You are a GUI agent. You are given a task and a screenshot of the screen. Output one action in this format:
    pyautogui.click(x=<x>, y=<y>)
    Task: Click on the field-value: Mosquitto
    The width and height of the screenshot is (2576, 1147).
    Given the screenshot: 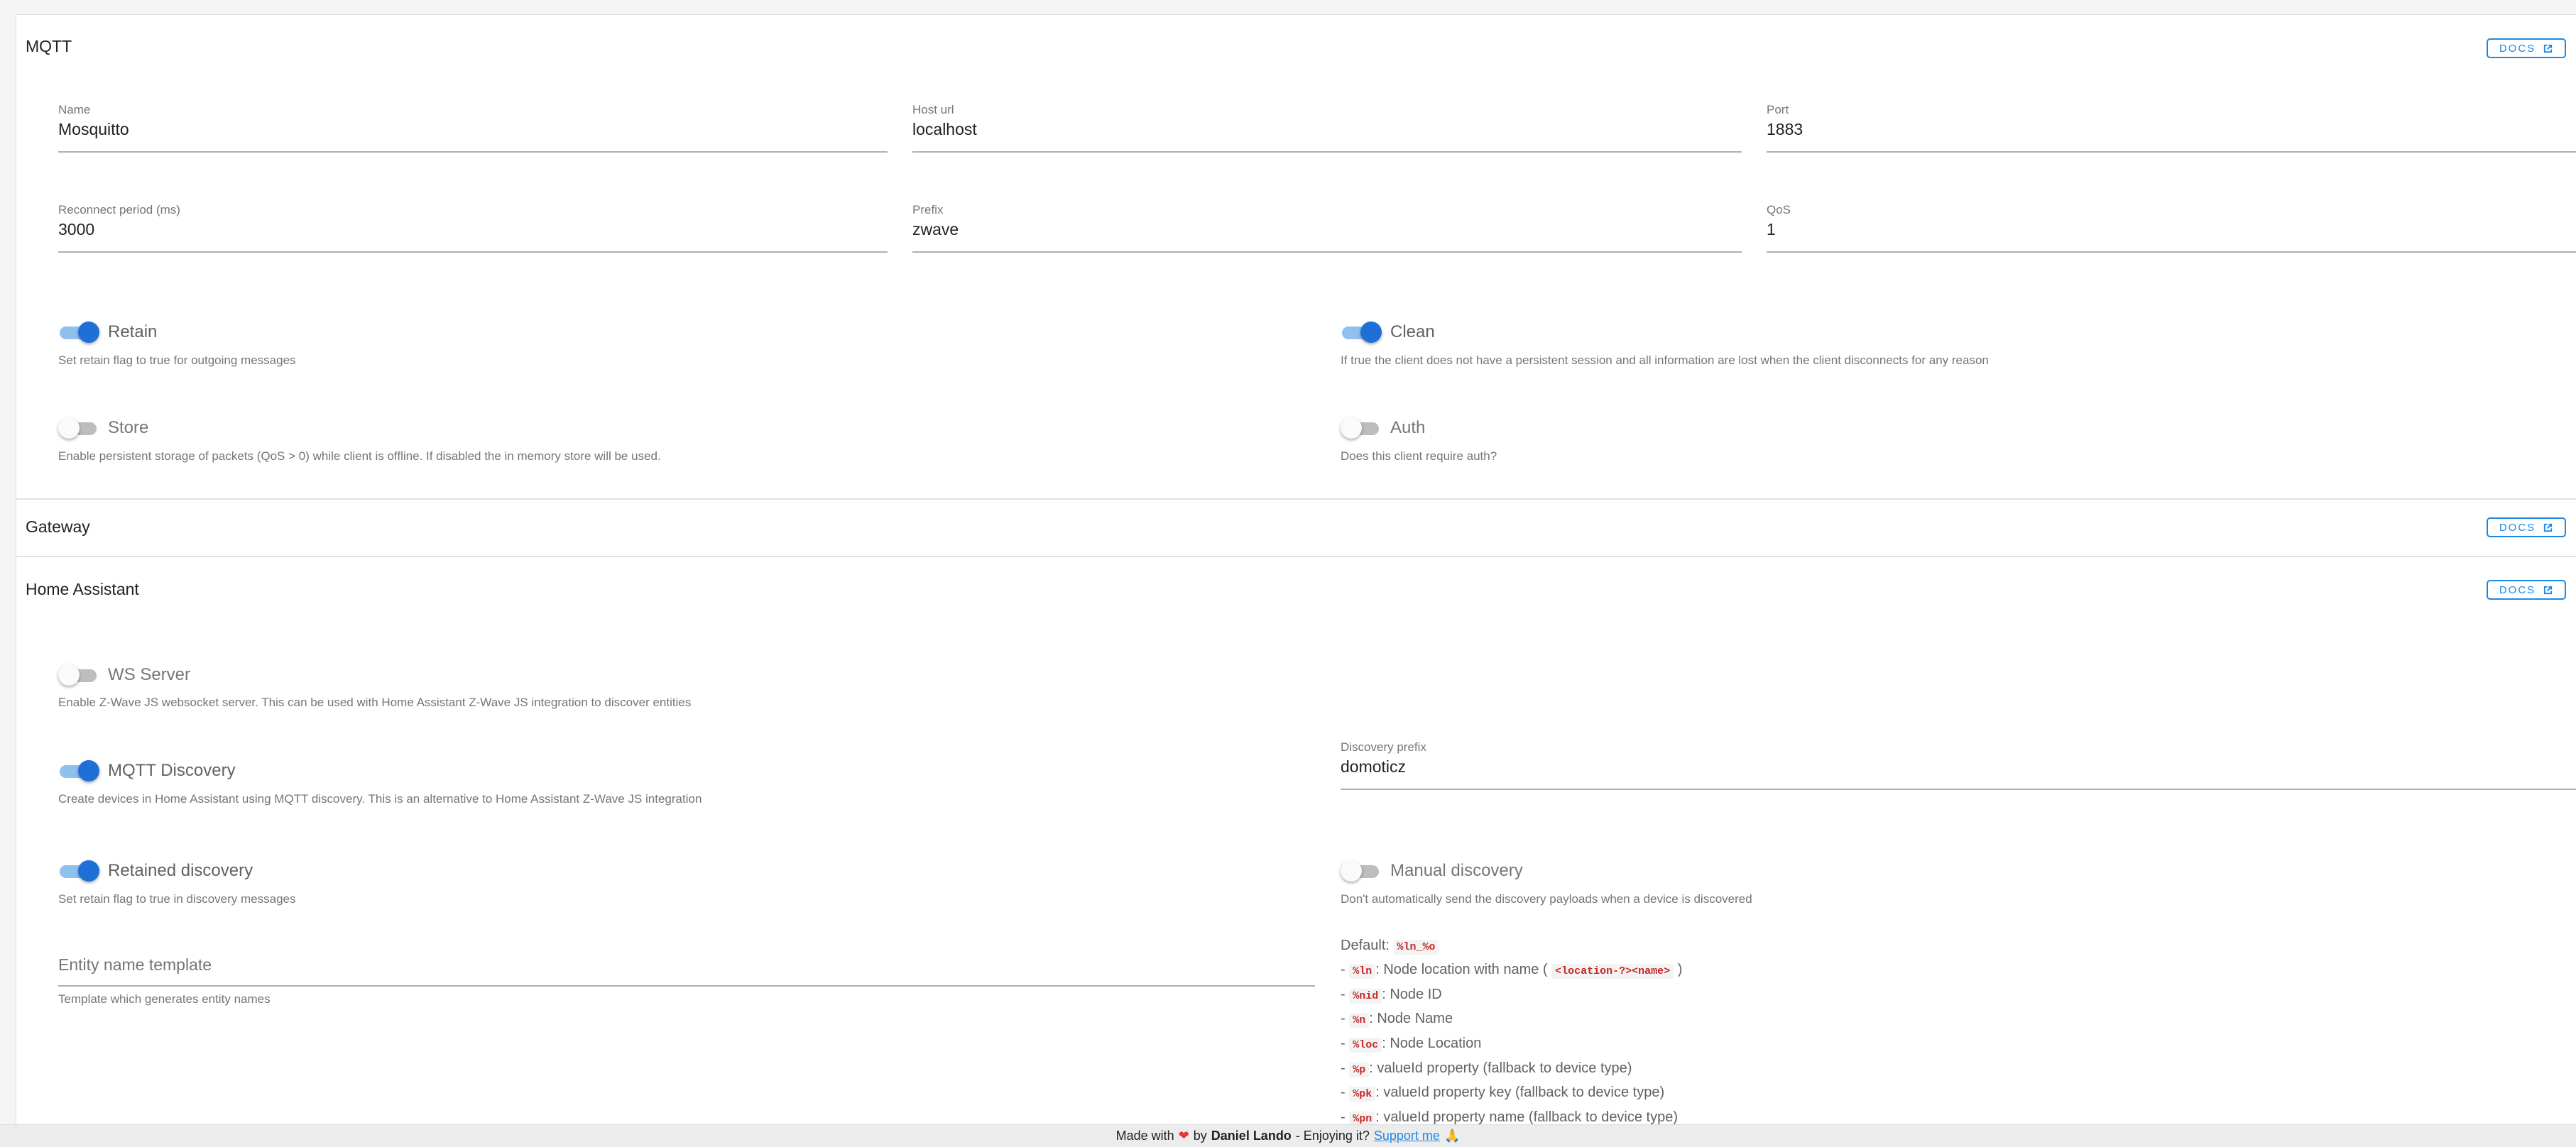 What is the action you would take?
    pyautogui.click(x=473, y=130)
    